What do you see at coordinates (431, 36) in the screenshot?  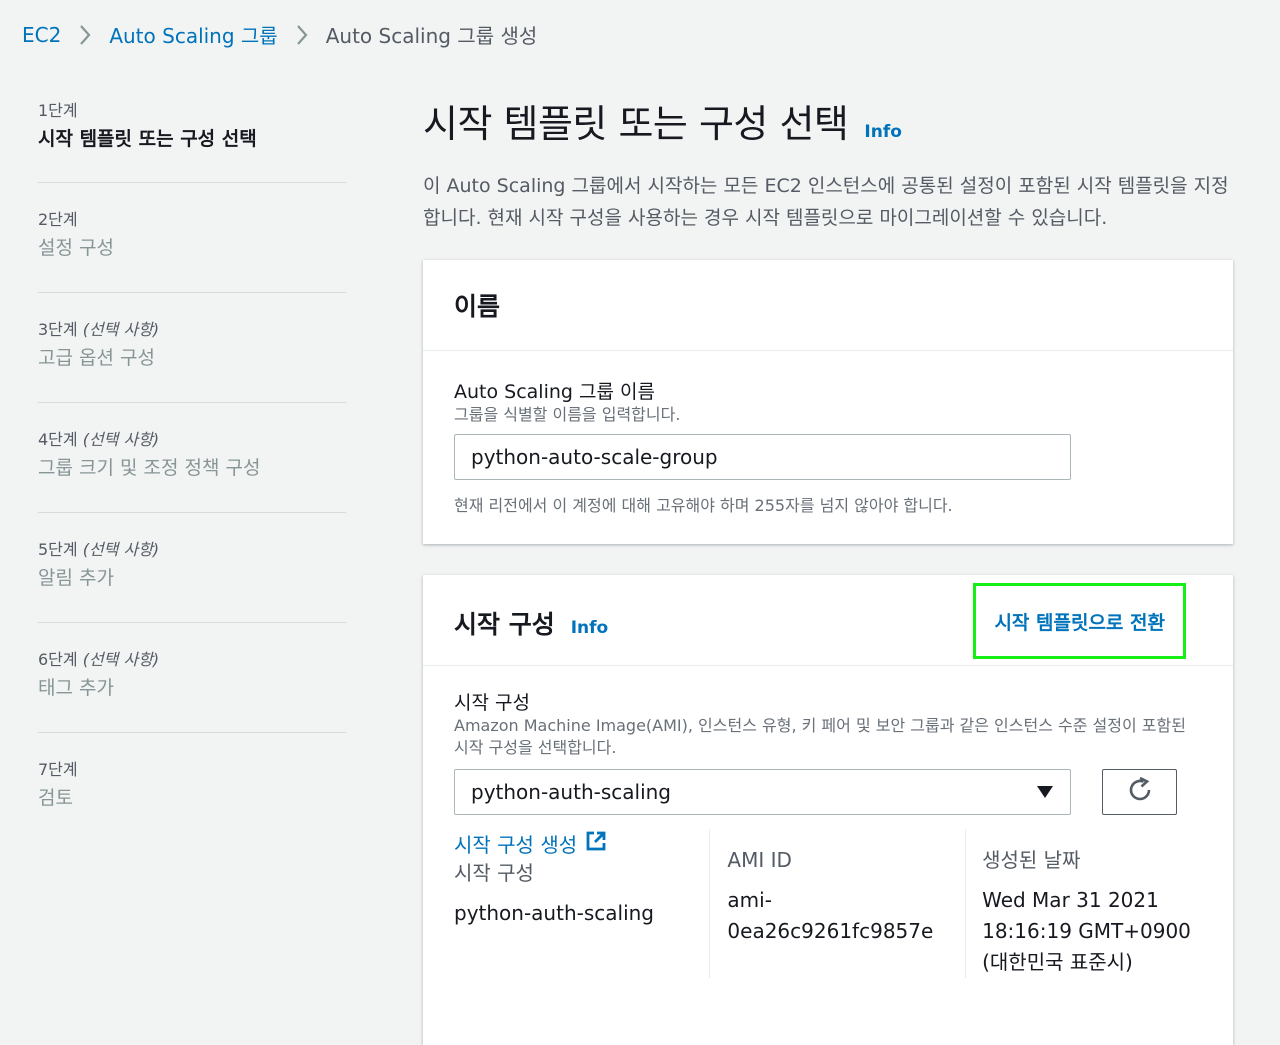 I see `breadcrumb-current: Auto Scaling 그룹 생성` at bounding box center [431, 36].